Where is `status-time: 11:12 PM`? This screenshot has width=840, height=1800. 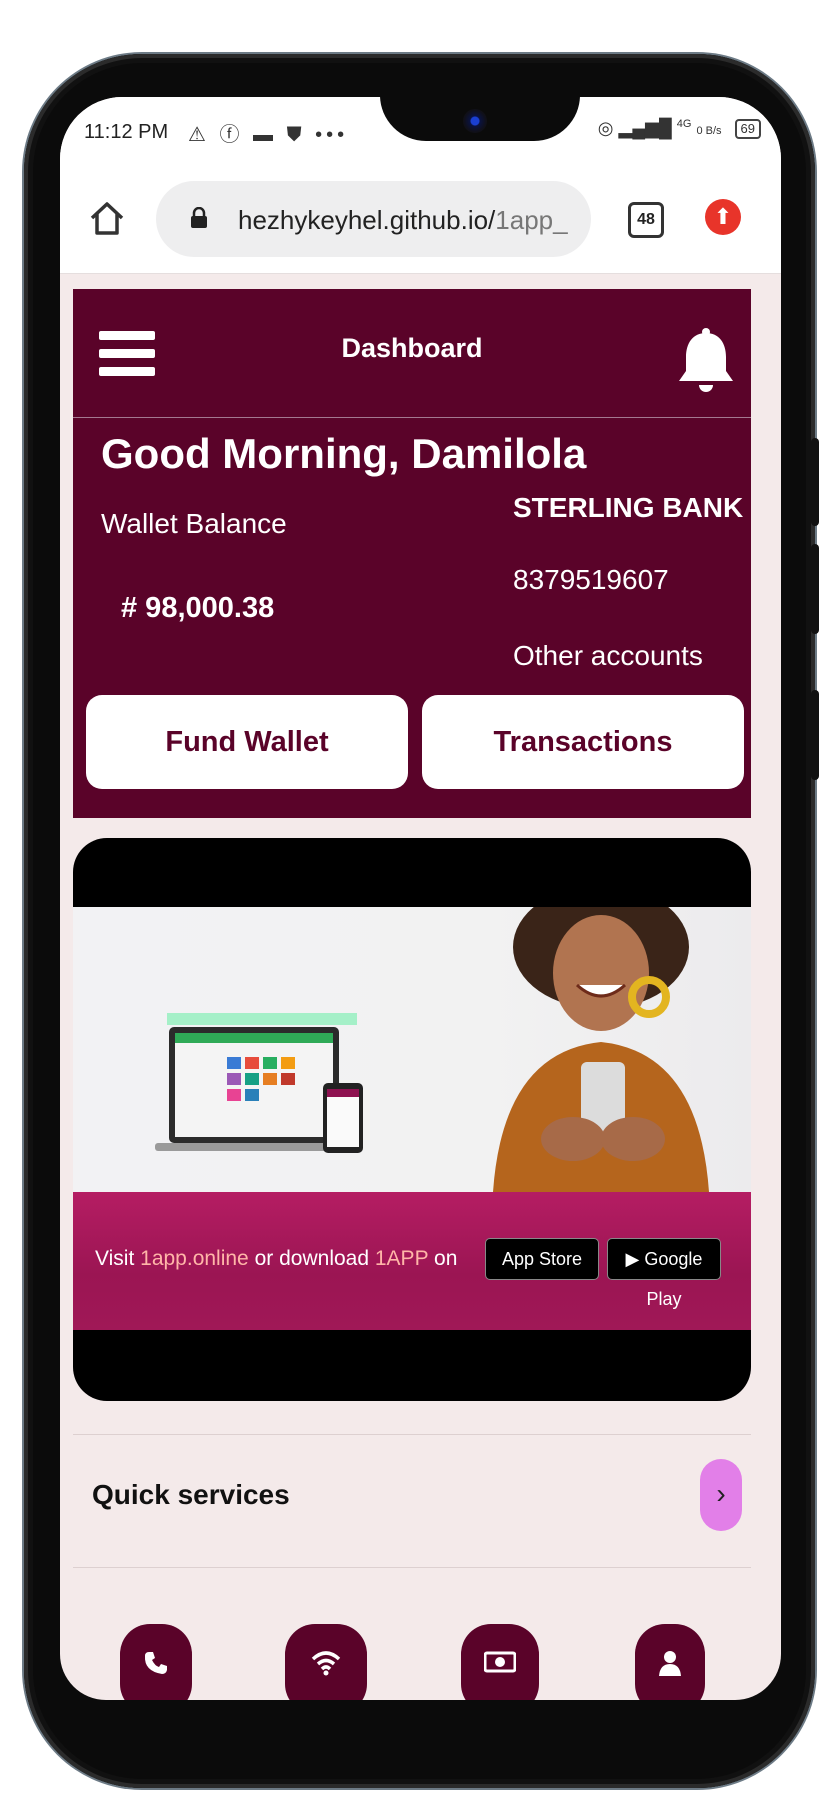 status-time: 11:12 PM is located at coordinates (126, 132).